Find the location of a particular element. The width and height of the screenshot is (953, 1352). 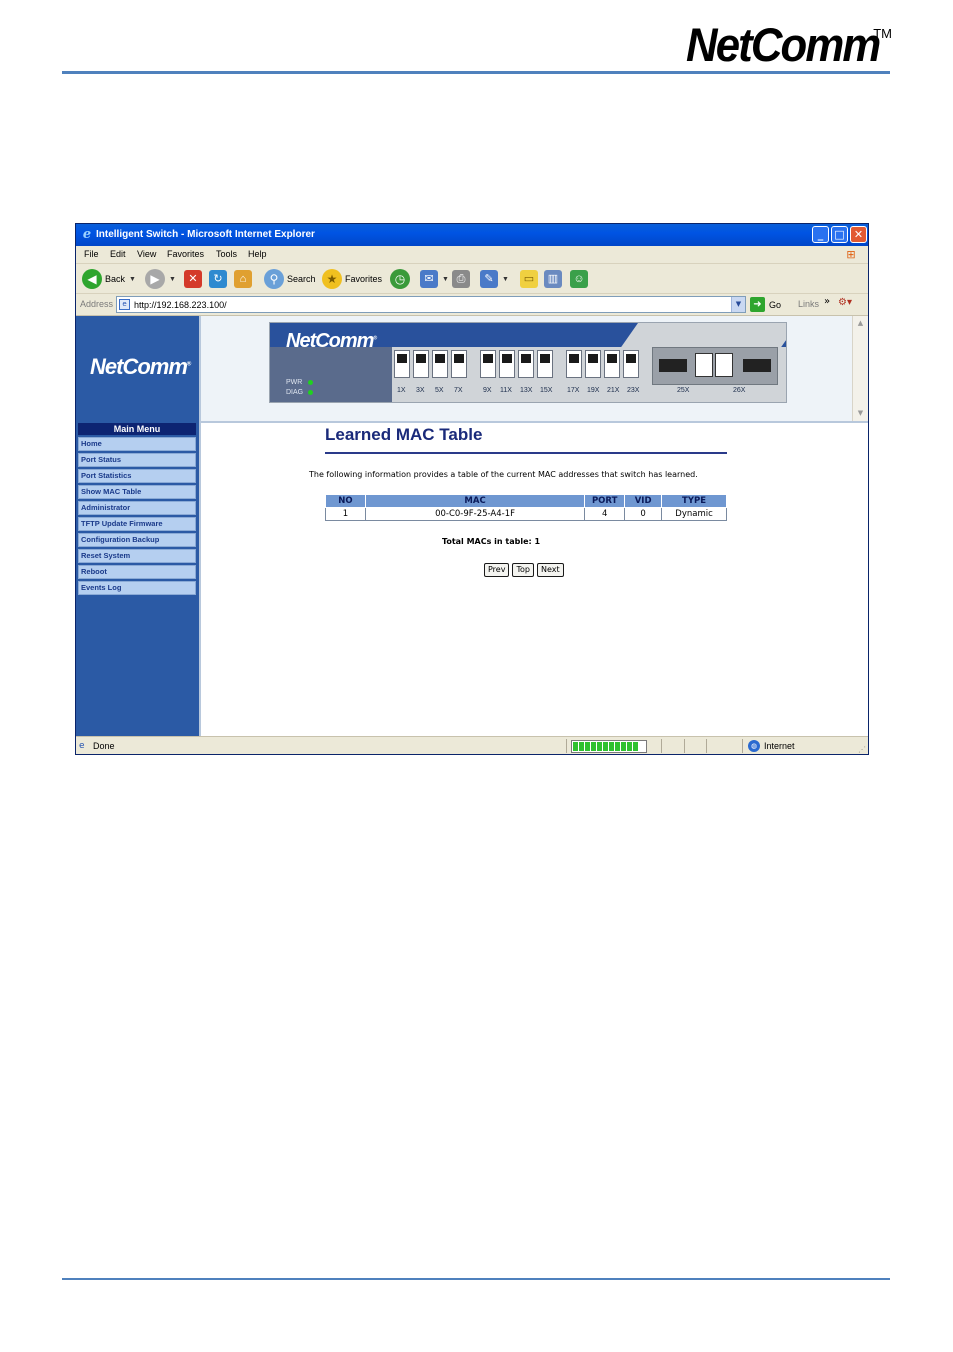

sidebar-item-port-status: Port Status is located at coordinates (137, 460).